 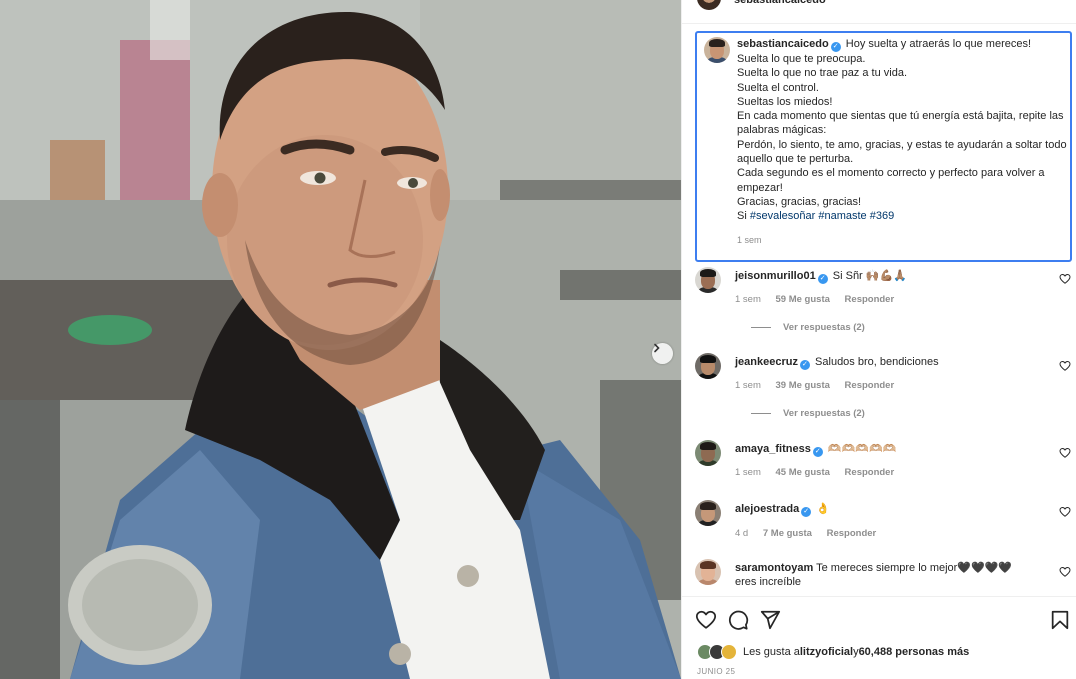 What do you see at coordinates (1060, 620) in the screenshot?
I see `bookmark-icon` at bounding box center [1060, 620].